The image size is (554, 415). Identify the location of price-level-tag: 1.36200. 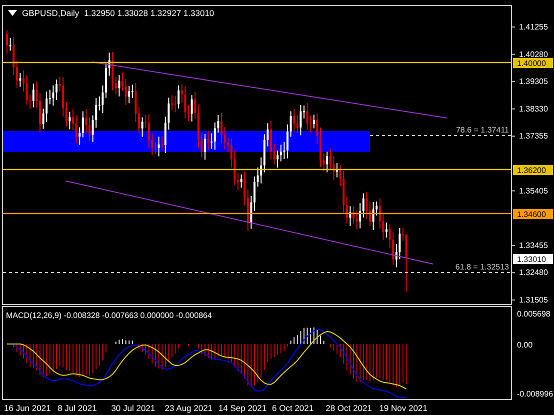
(533, 170).